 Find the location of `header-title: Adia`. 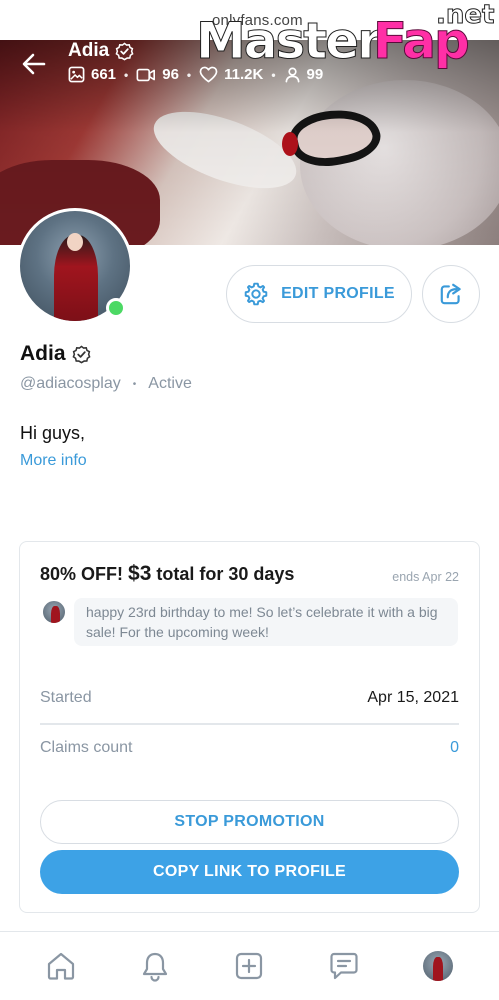

header-title: Adia is located at coordinates (101, 51).